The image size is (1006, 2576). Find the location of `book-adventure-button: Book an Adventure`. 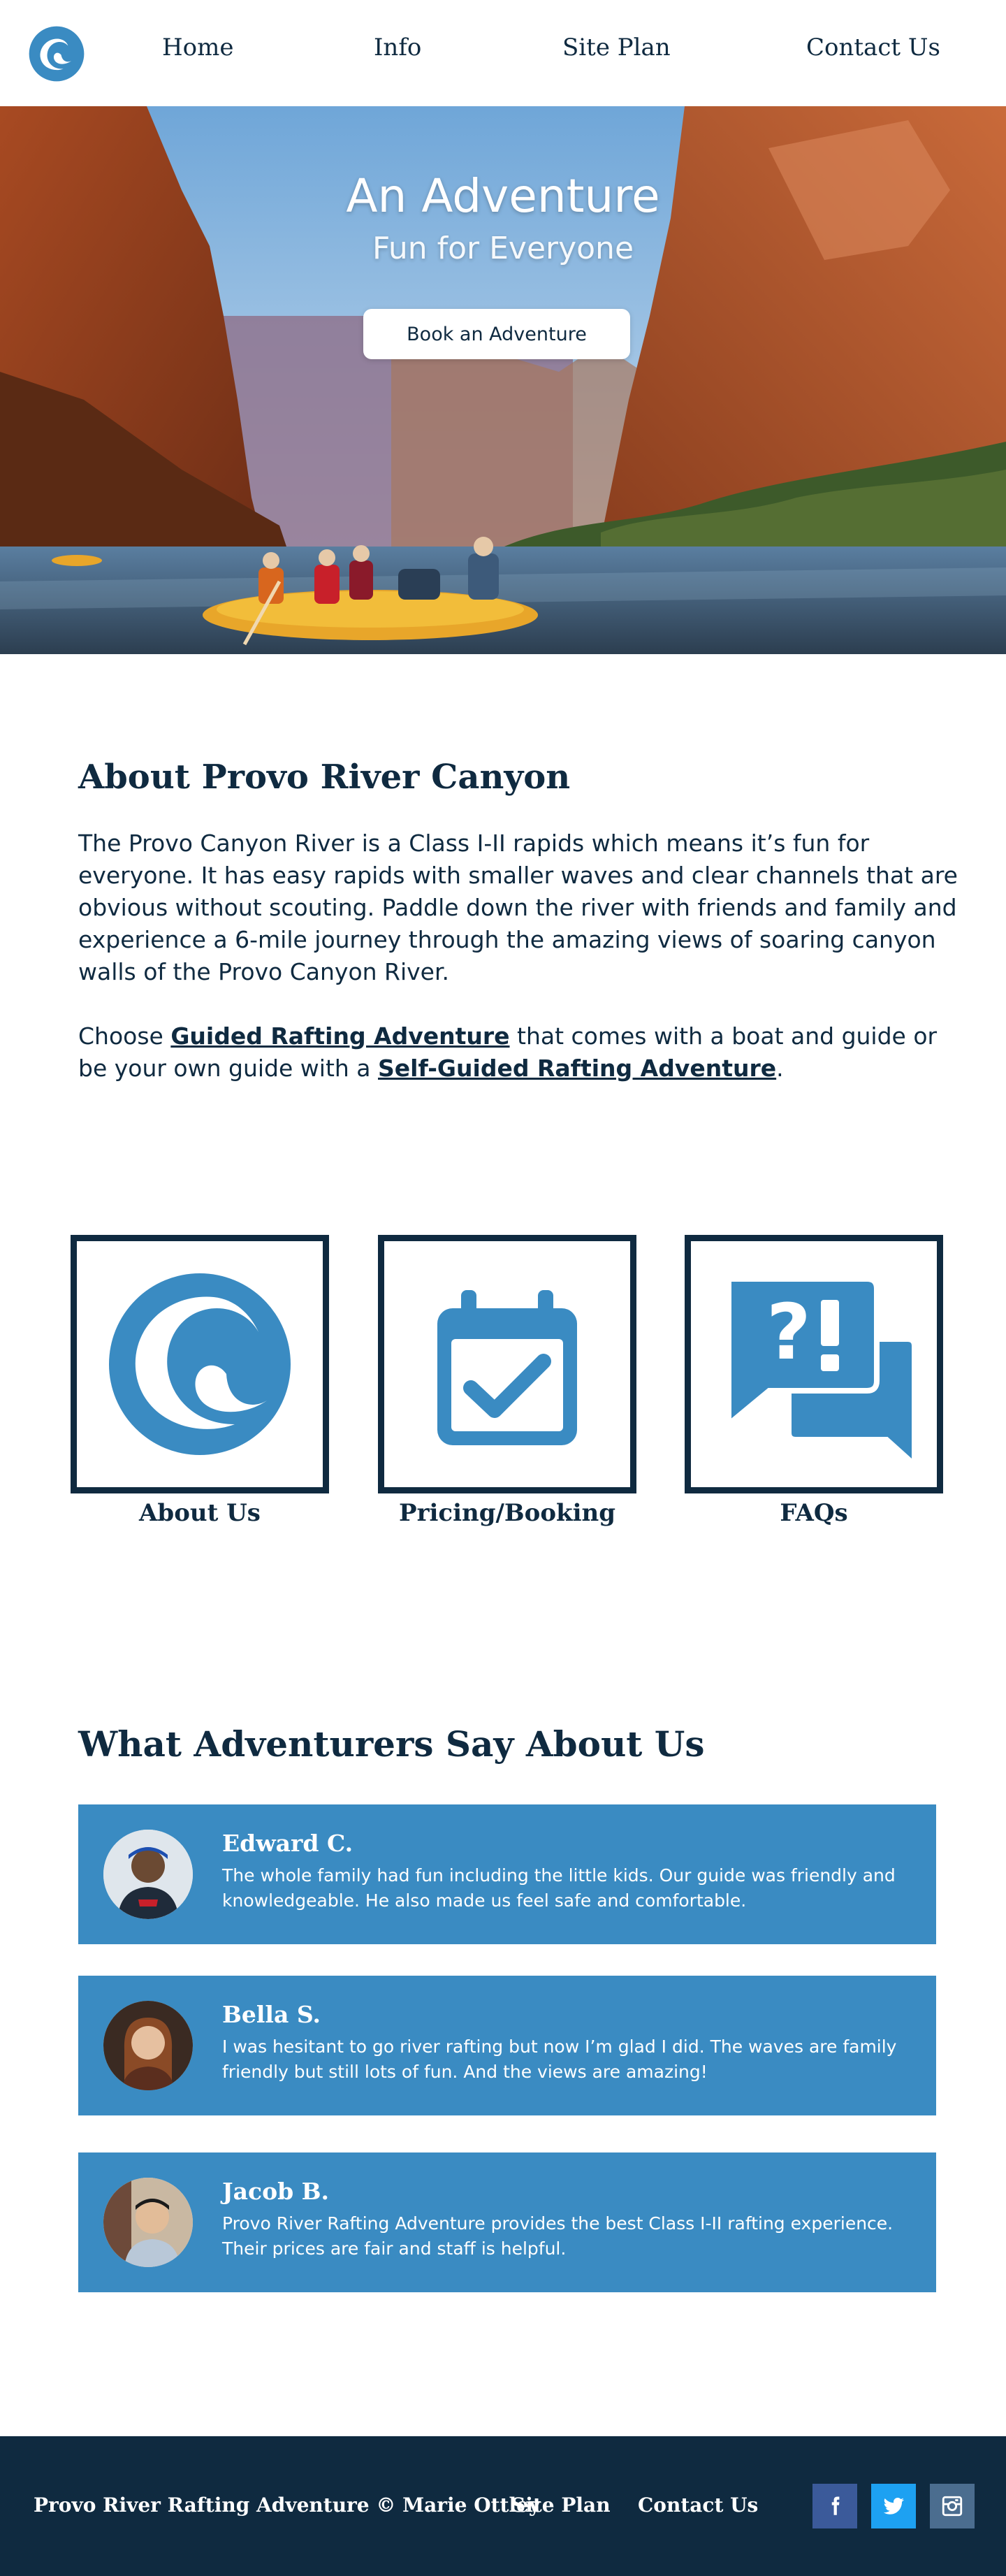

book-adventure-button: Book an Adventure is located at coordinates (496, 334).